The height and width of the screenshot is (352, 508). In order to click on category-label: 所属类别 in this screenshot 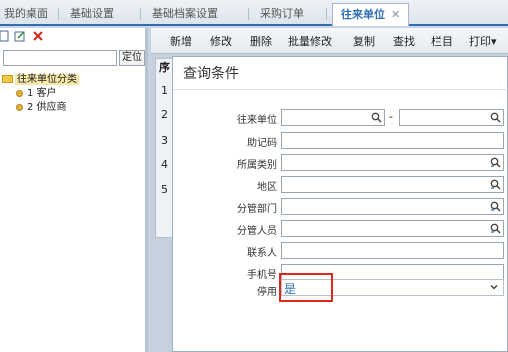, I will do `click(257, 165)`.